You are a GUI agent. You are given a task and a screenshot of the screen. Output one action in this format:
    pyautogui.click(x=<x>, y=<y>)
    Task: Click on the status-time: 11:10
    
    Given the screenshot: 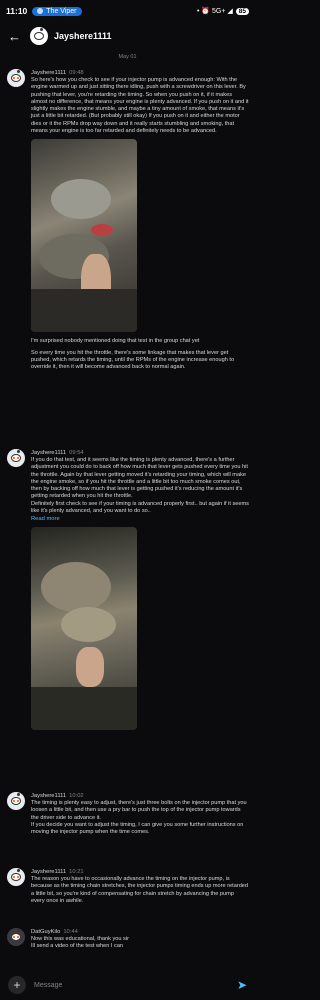 What is the action you would take?
    pyautogui.click(x=17, y=11)
    